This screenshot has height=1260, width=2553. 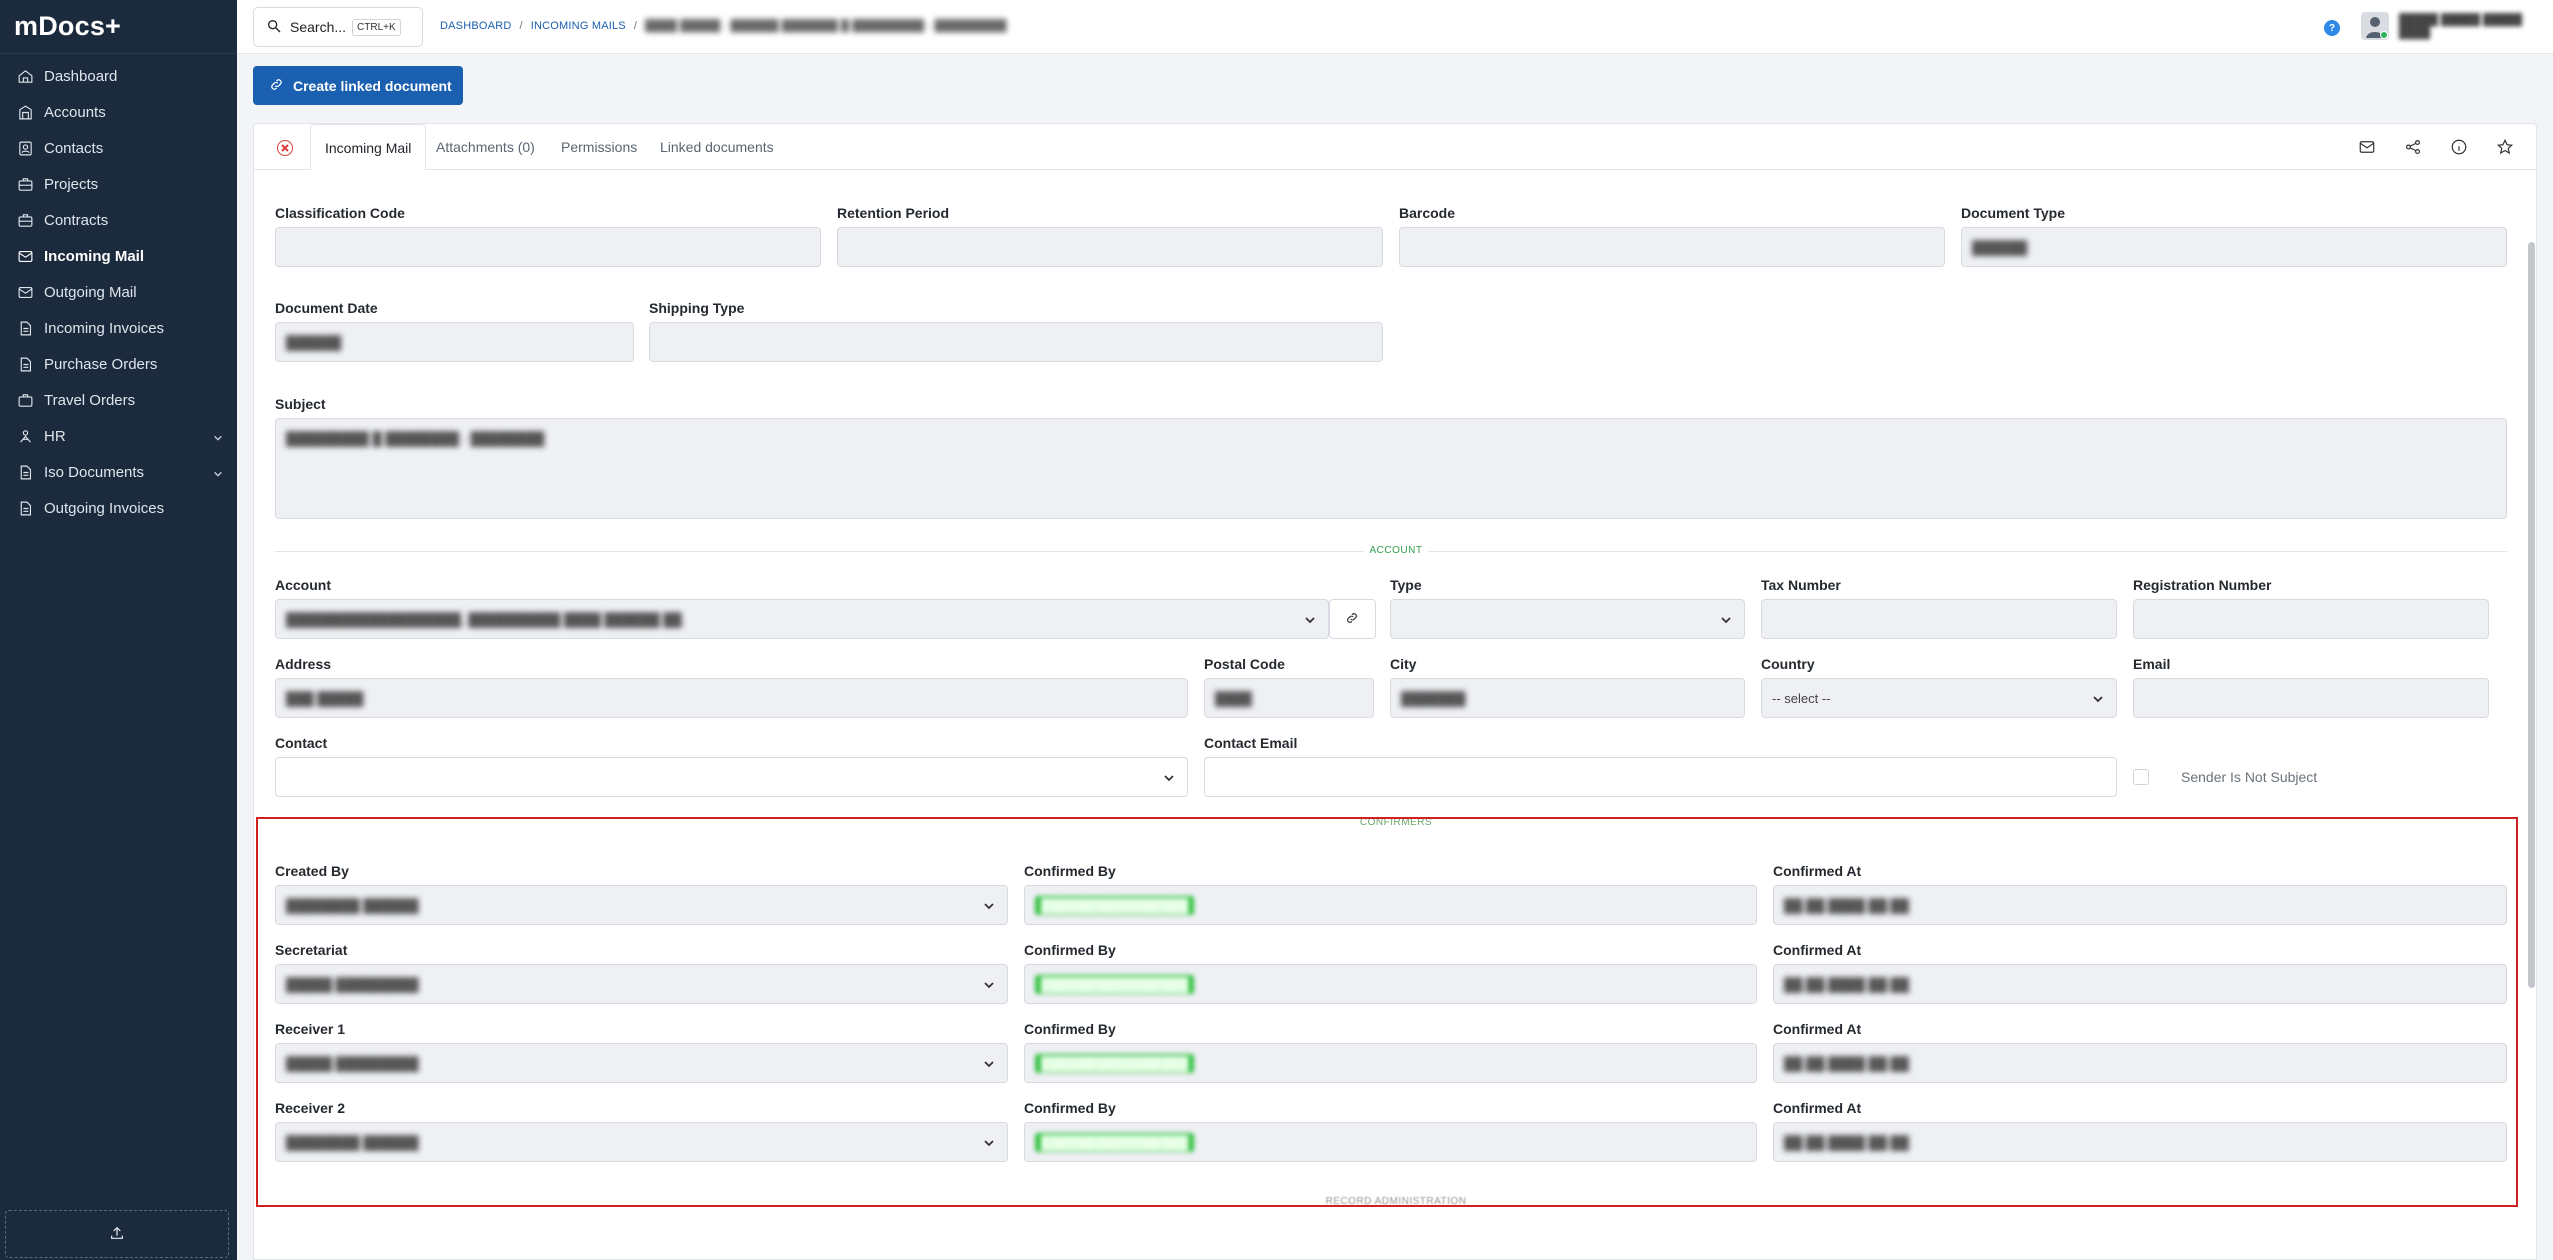 I want to click on registration-number-label: Registration Number, so click(x=2202, y=585).